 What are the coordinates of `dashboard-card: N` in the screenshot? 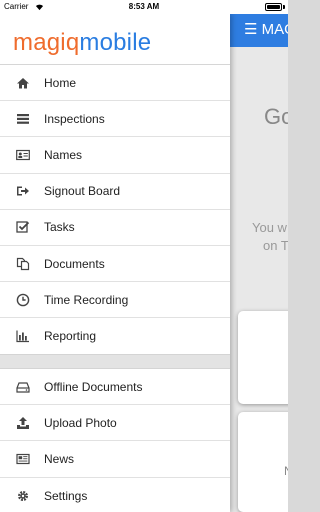 It's located at (263, 462).